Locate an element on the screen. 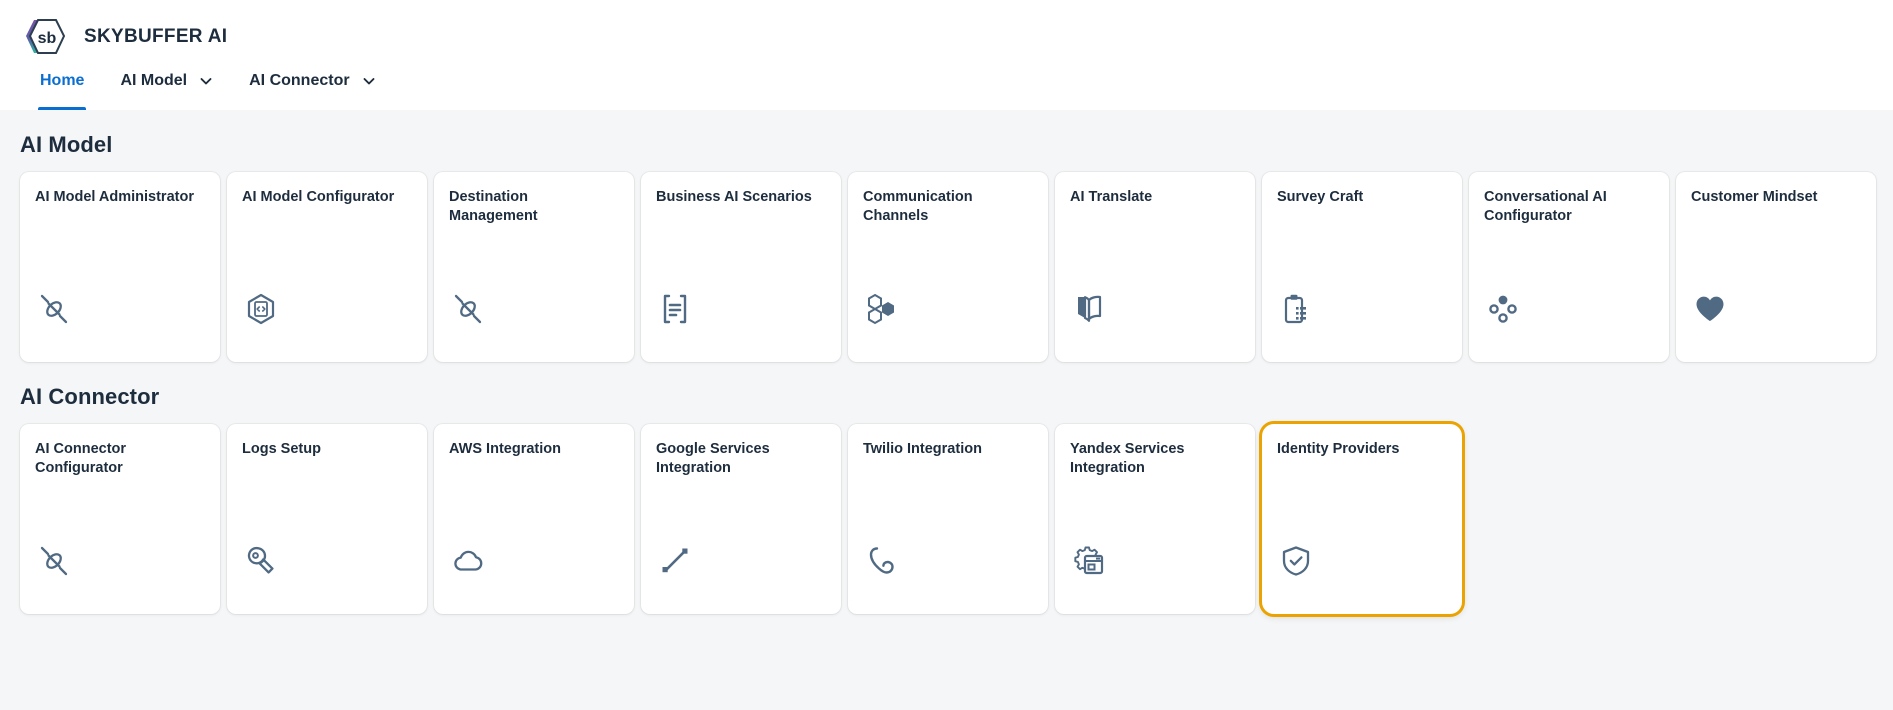 This screenshot has width=1893, height=710. gear-window-icon is located at coordinates (1089, 561).